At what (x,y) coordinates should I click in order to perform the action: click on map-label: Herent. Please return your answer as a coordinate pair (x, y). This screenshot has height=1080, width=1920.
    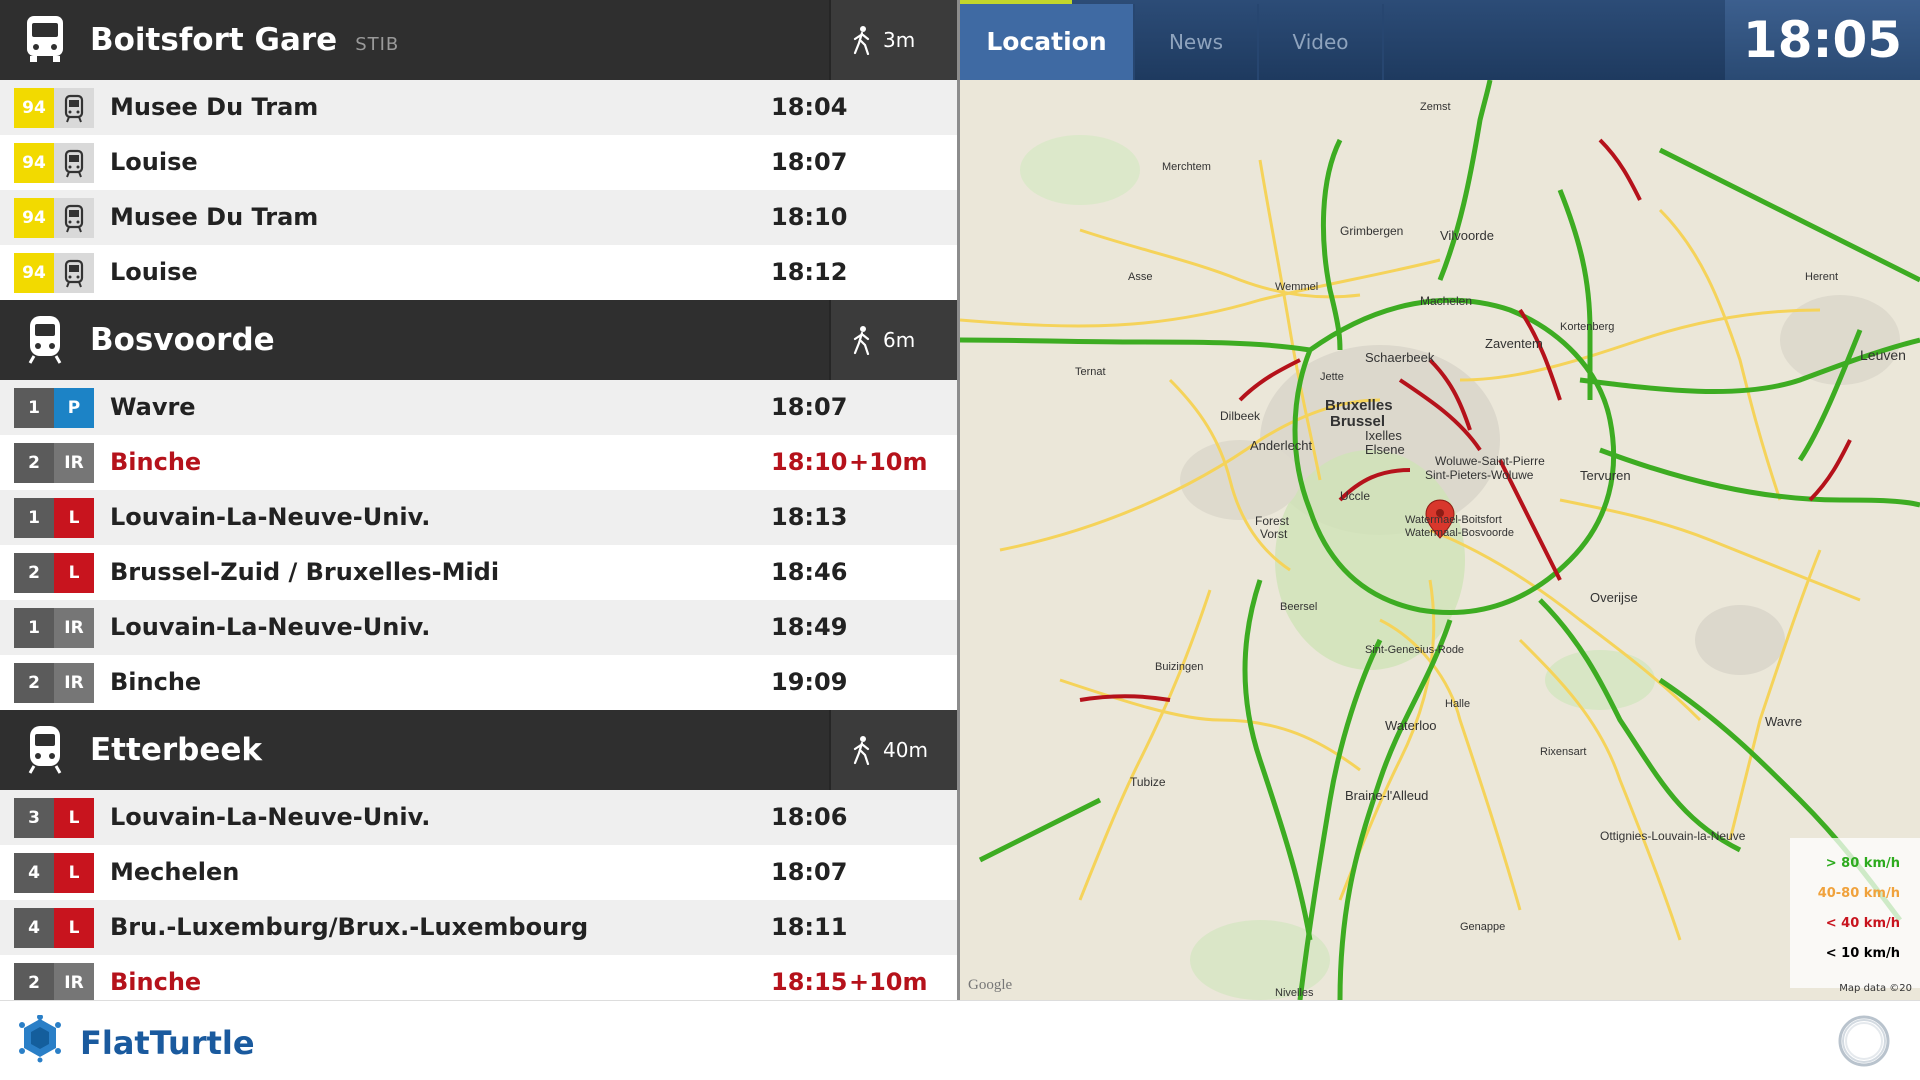
    Looking at the image, I should click on (1821, 277).